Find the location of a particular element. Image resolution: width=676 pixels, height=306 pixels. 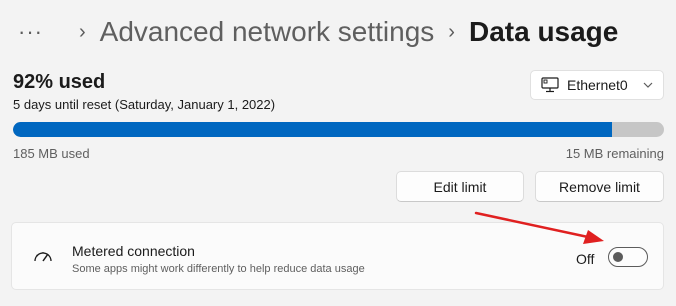

breadcrumb-parent-link: Advanced network settings is located at coordinates (267, 32).